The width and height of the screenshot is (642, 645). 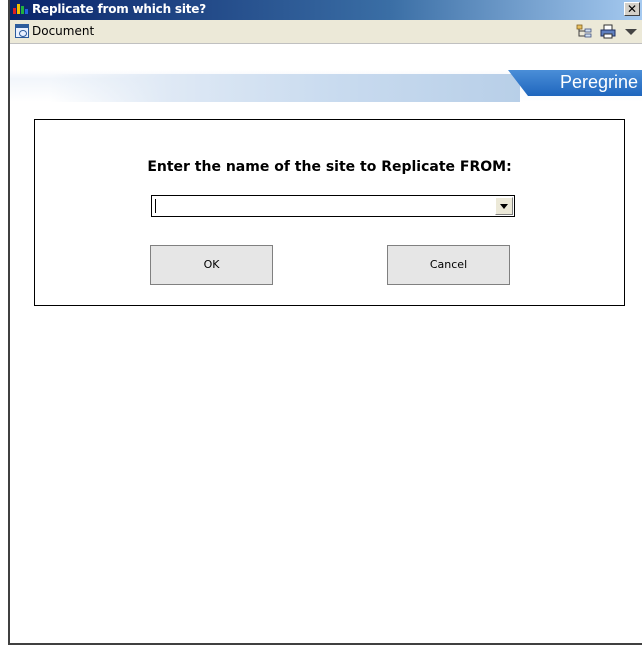 I want to click on cancel-button: Cancel, so click(x=448, y=265).